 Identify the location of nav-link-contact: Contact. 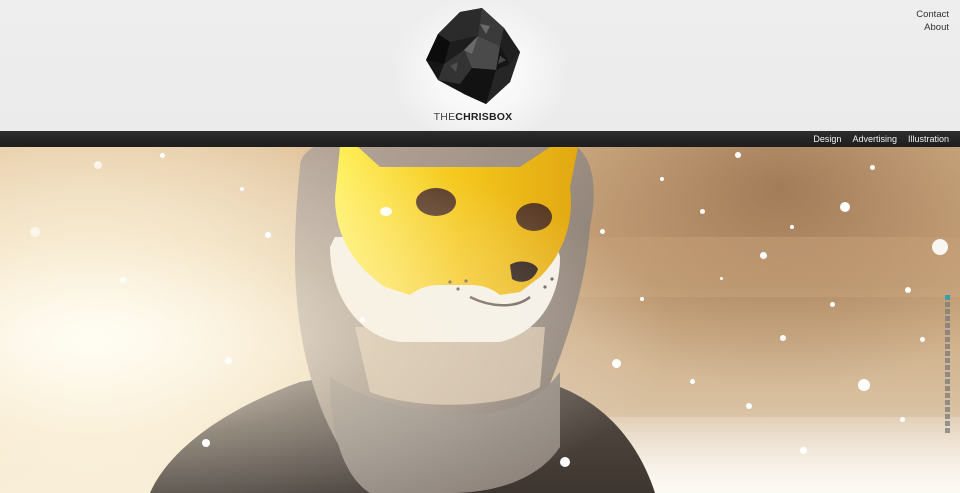
(932, 15).